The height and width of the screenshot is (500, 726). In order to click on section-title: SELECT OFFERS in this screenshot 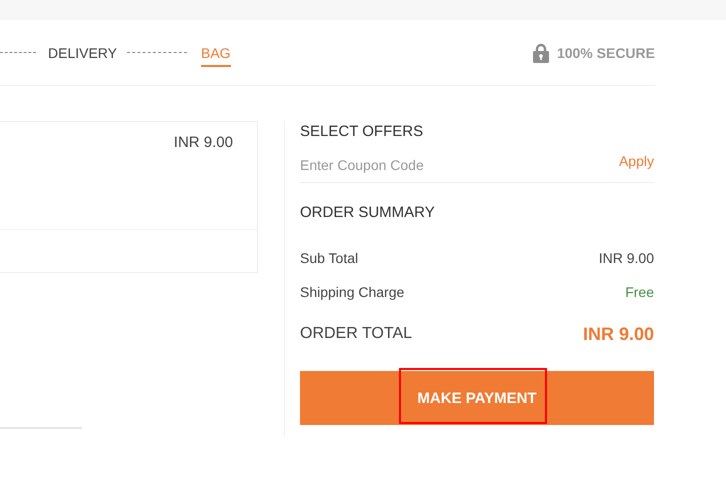, I will do `click(362, 131)`.